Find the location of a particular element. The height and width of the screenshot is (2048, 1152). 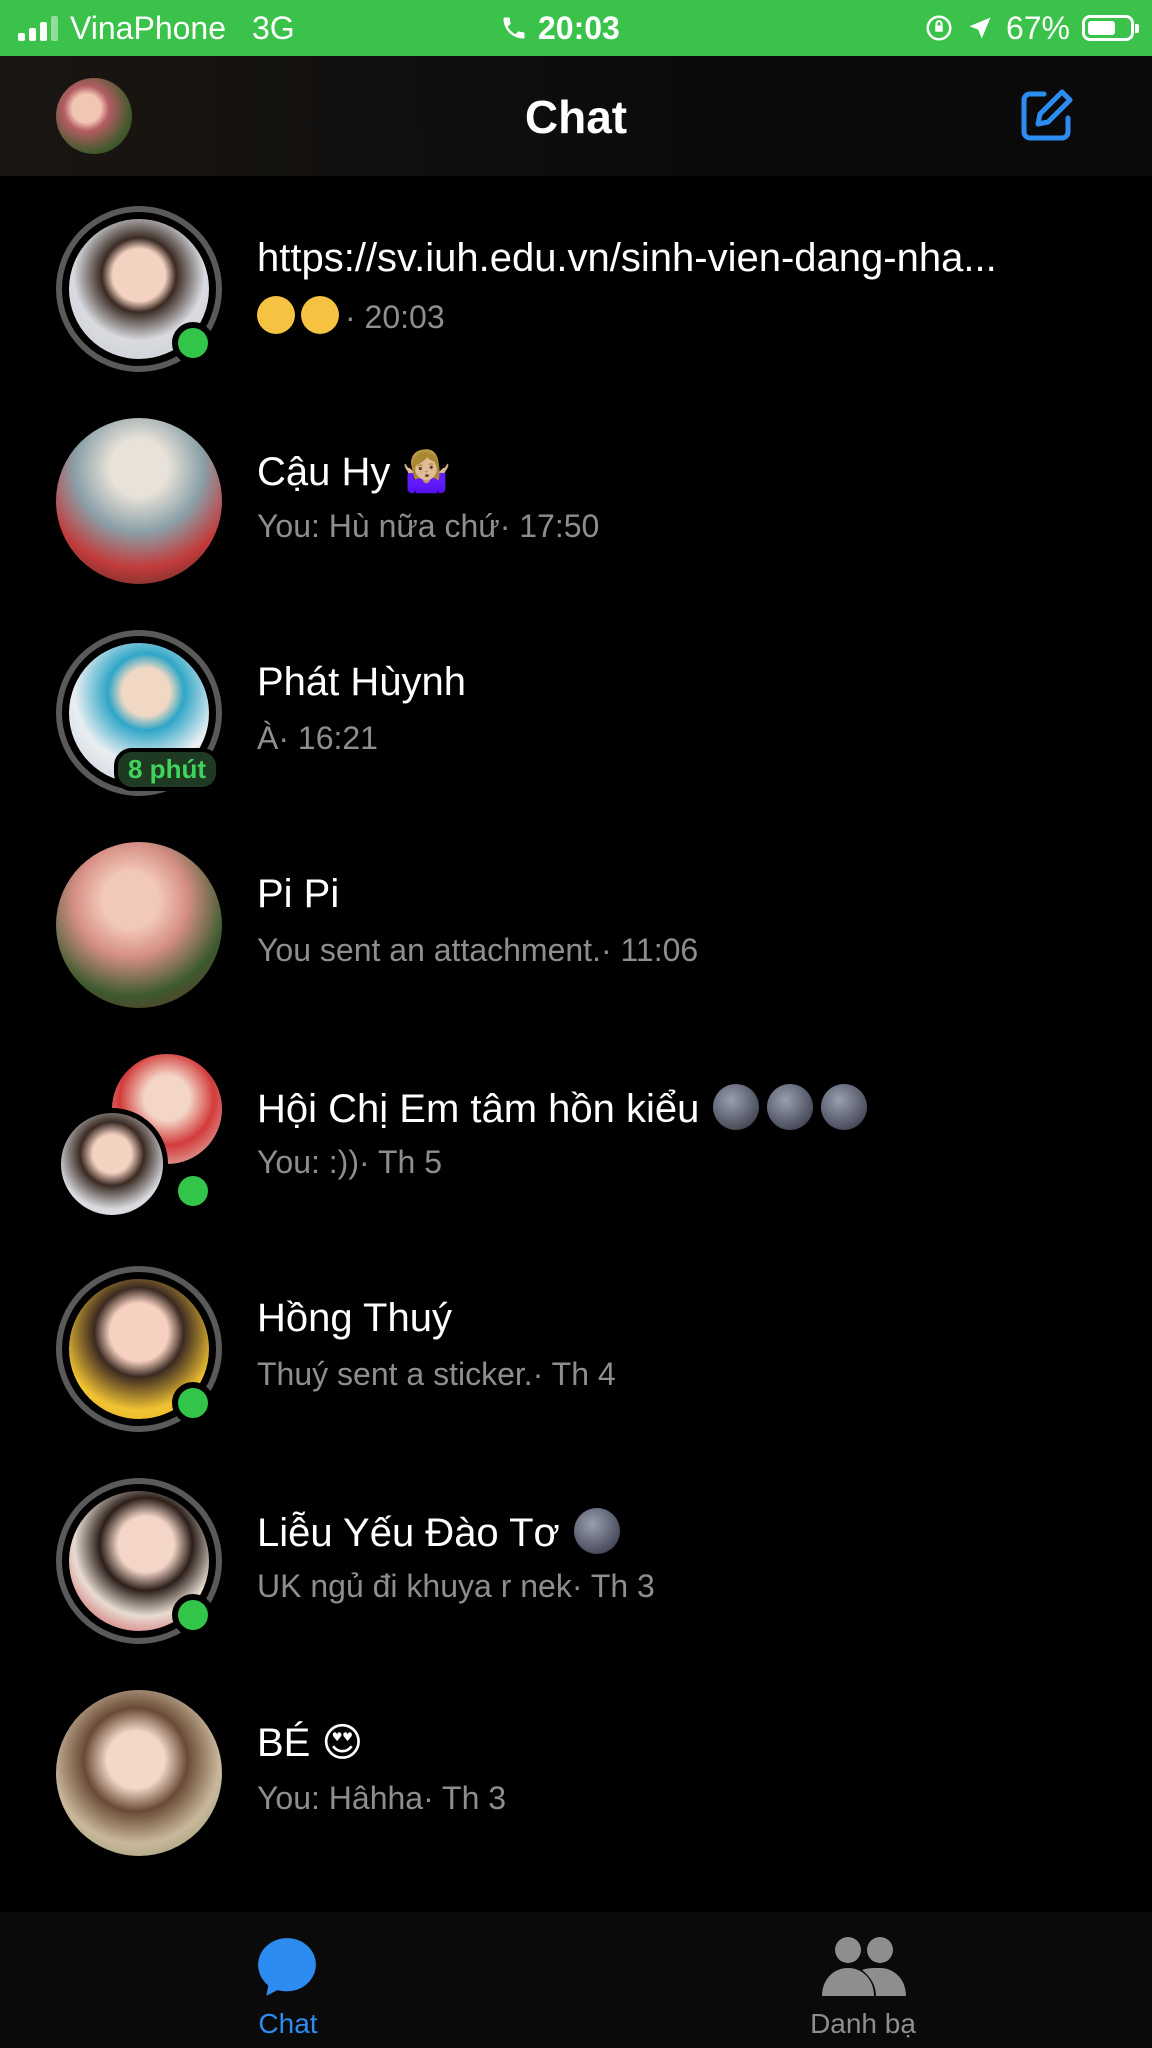

conversation-name: BÉ 😍 is located at coordinates (310, 1743).